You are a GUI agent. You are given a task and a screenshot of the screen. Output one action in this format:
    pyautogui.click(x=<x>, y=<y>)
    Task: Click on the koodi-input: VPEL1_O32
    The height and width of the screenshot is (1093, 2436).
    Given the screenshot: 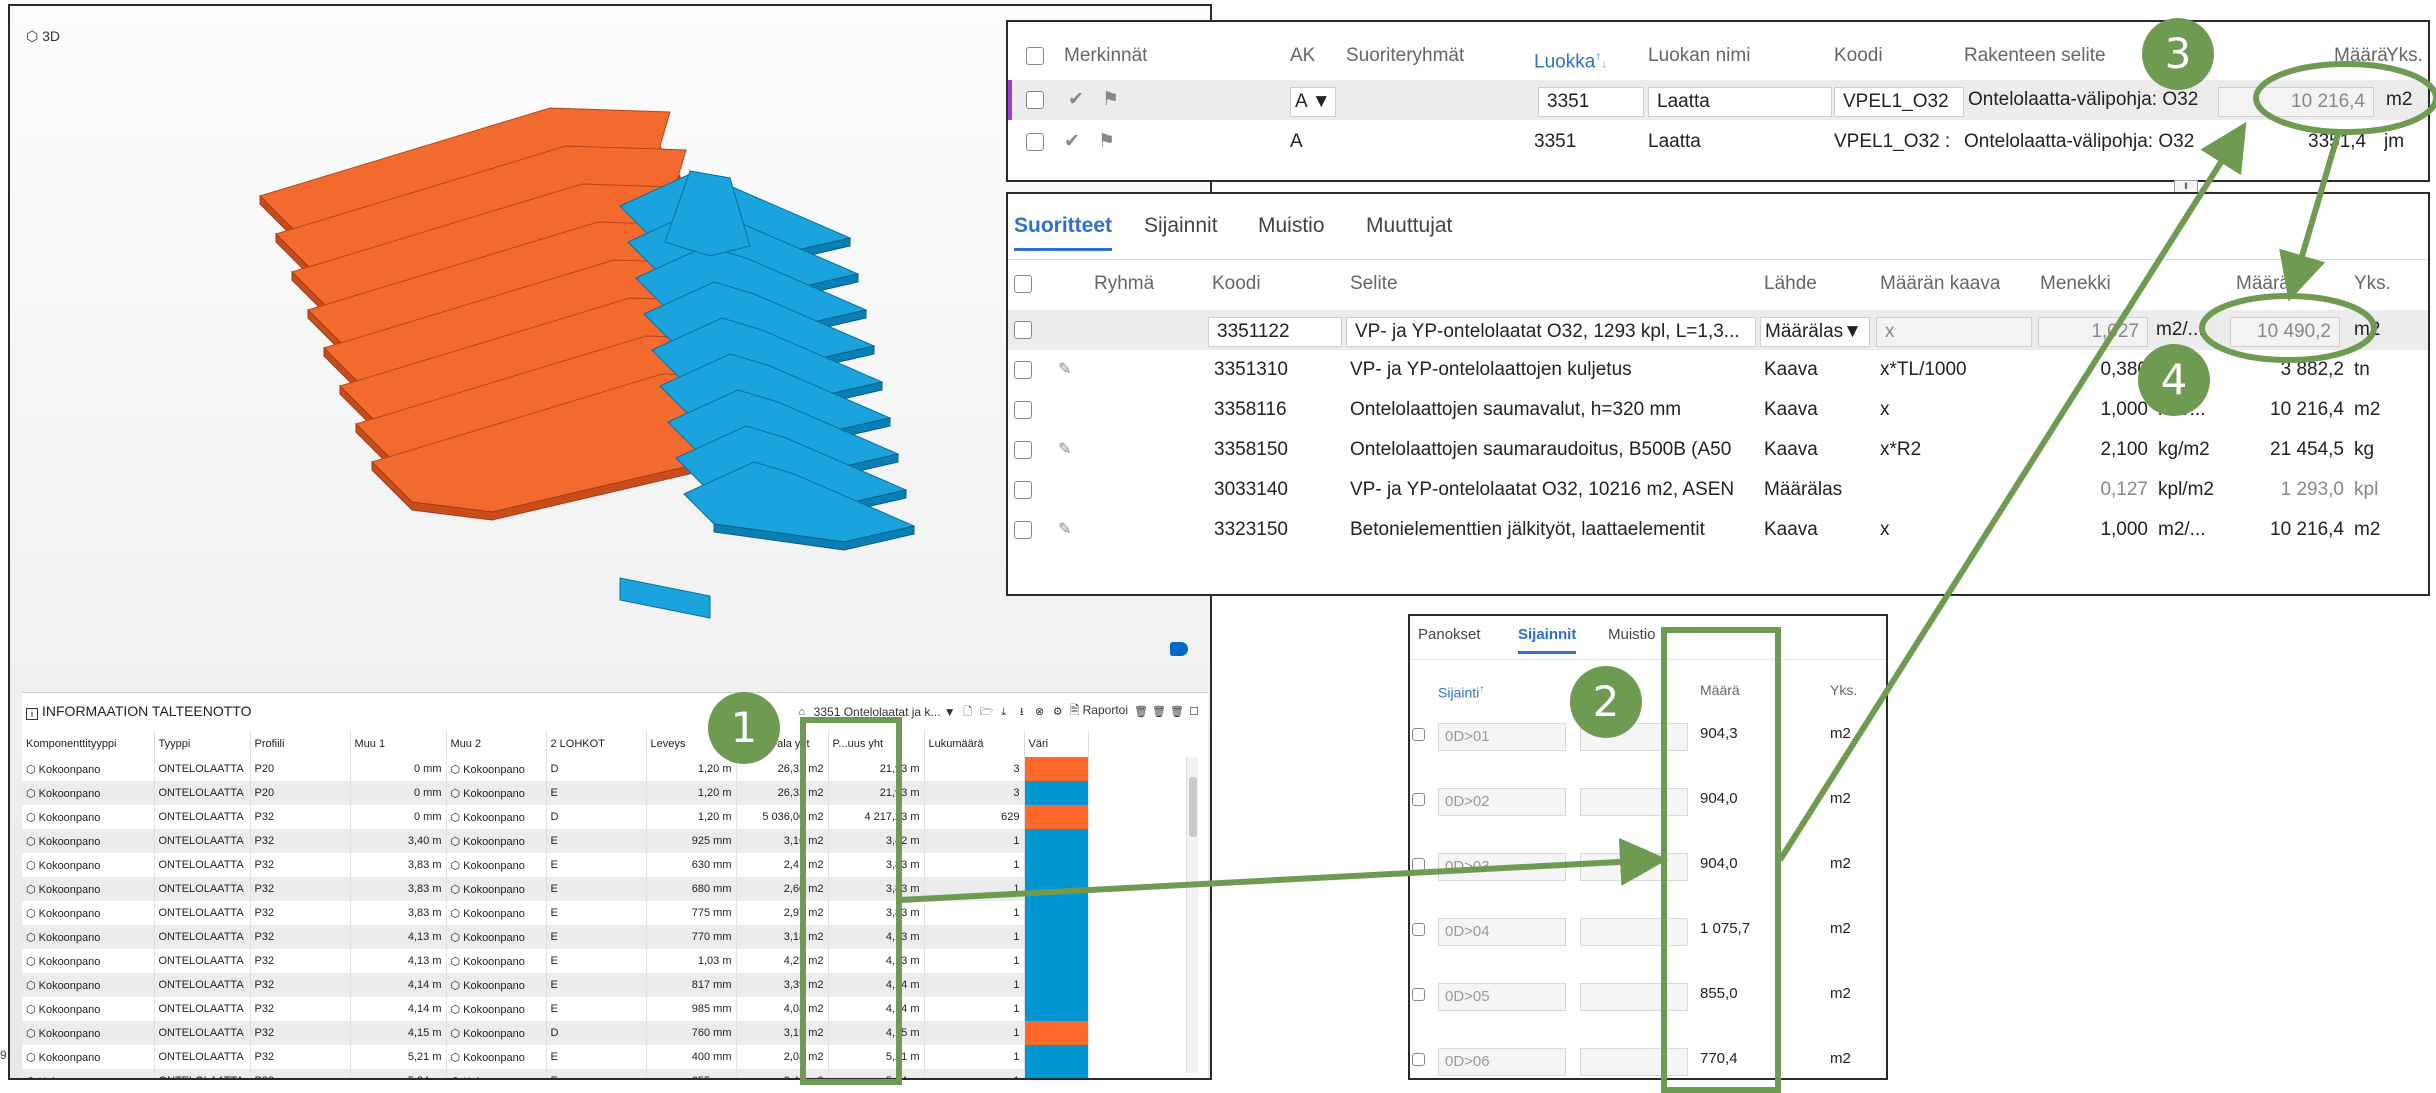 What is the action you would take?
    pyautogui.click(x=1899, y=100)
    